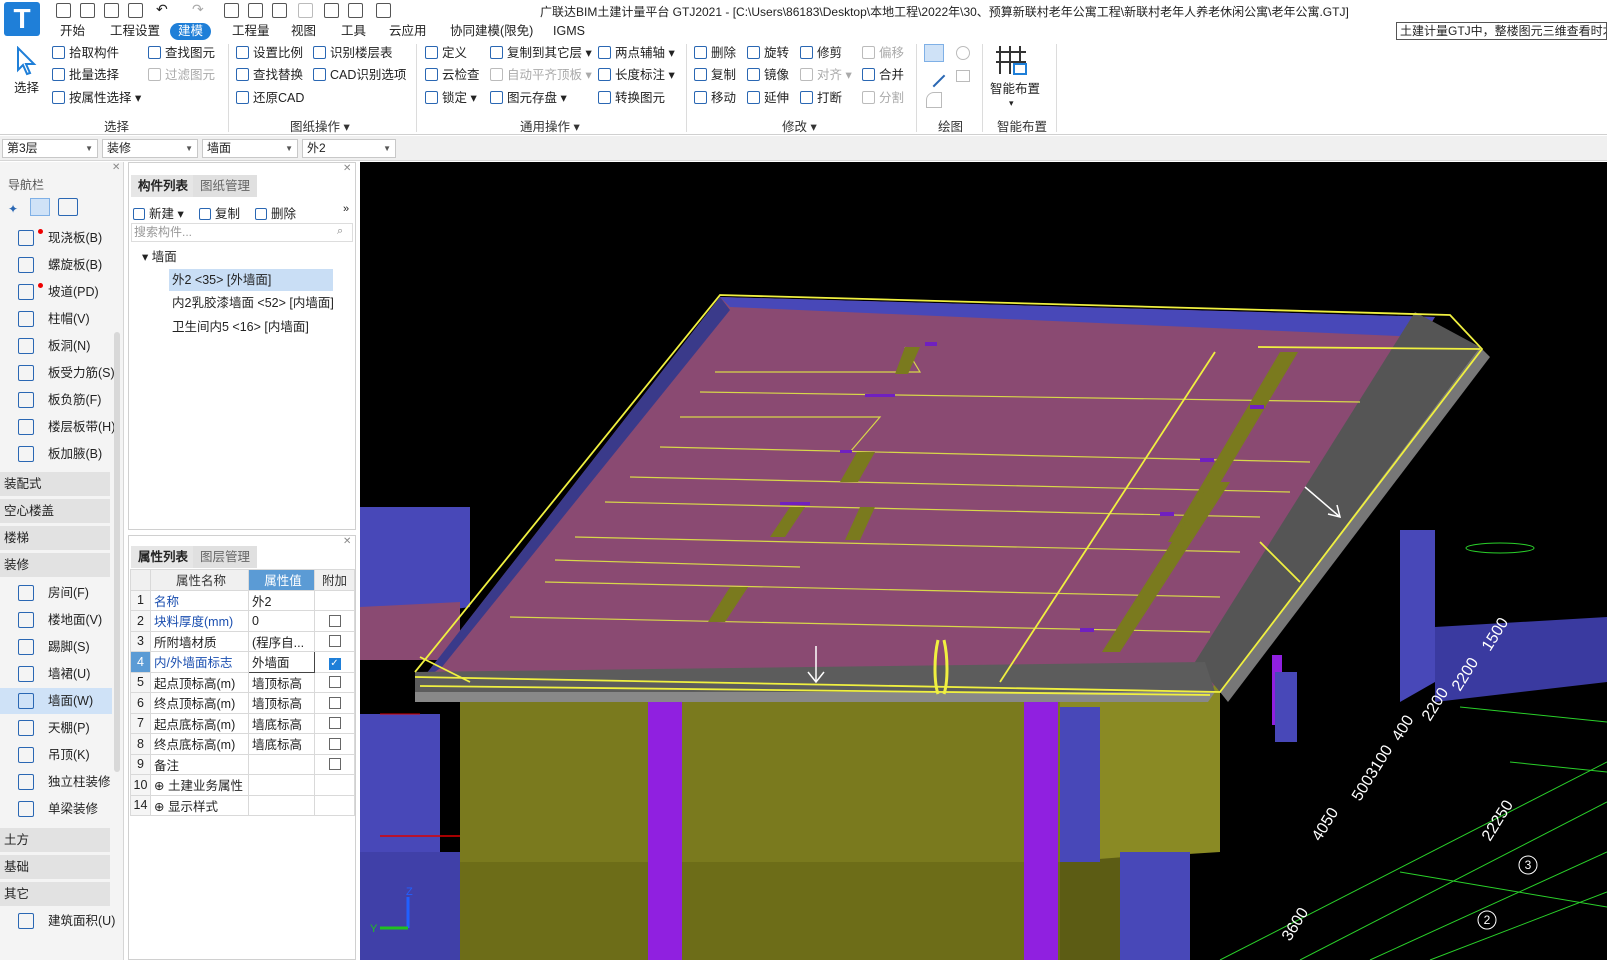  I want to click on menu-project-settings: 工程设置, so click(135, 31).